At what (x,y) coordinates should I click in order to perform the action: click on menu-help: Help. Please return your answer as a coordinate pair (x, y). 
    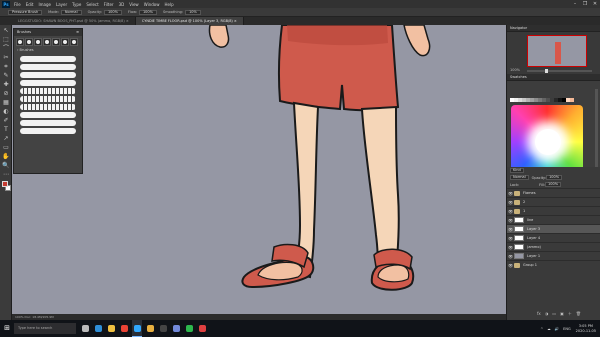
    Looking at the image, I should click on (168, 4).